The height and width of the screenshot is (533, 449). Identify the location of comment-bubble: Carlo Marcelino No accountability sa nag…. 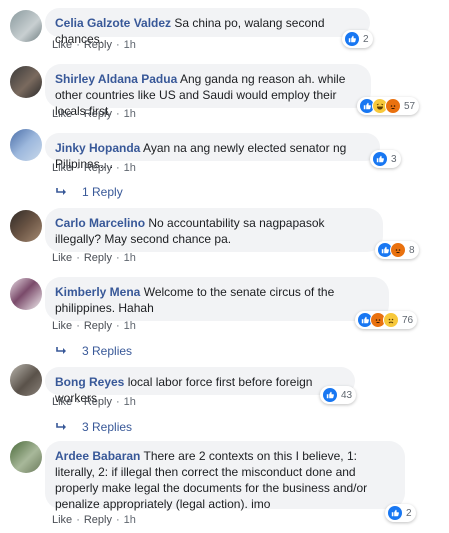
(214, 230).